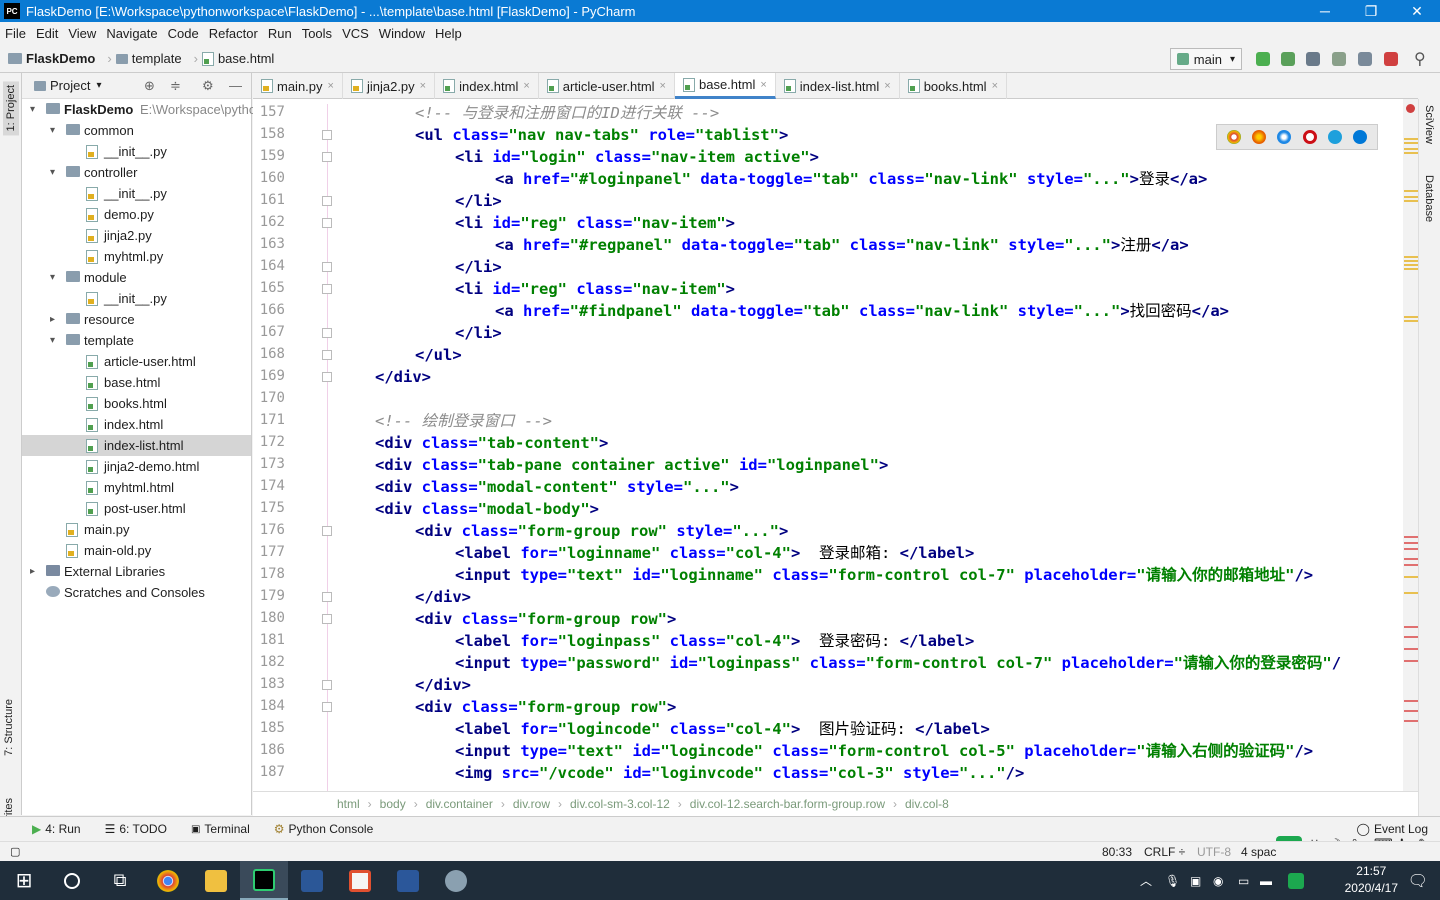 The image size is (1440, 900). What do you see at coordinates (1365, 59) in the screenshot?
I see `concurrency-icon` at bounding box center [1365, 59].